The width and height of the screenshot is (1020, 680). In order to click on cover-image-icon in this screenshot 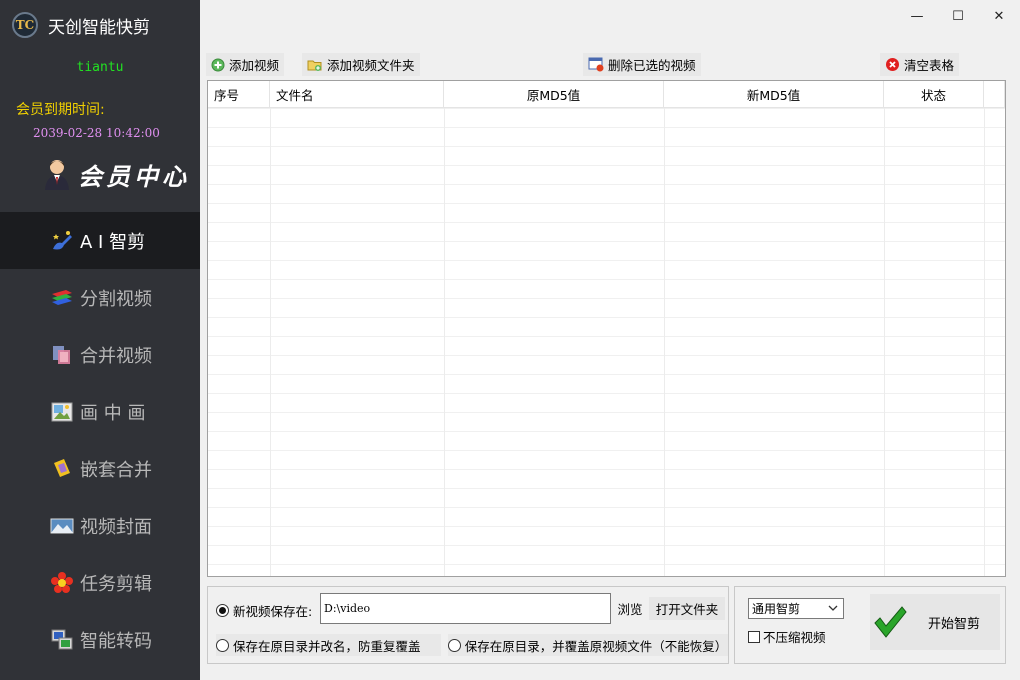, I will do `click(62, 525)`.